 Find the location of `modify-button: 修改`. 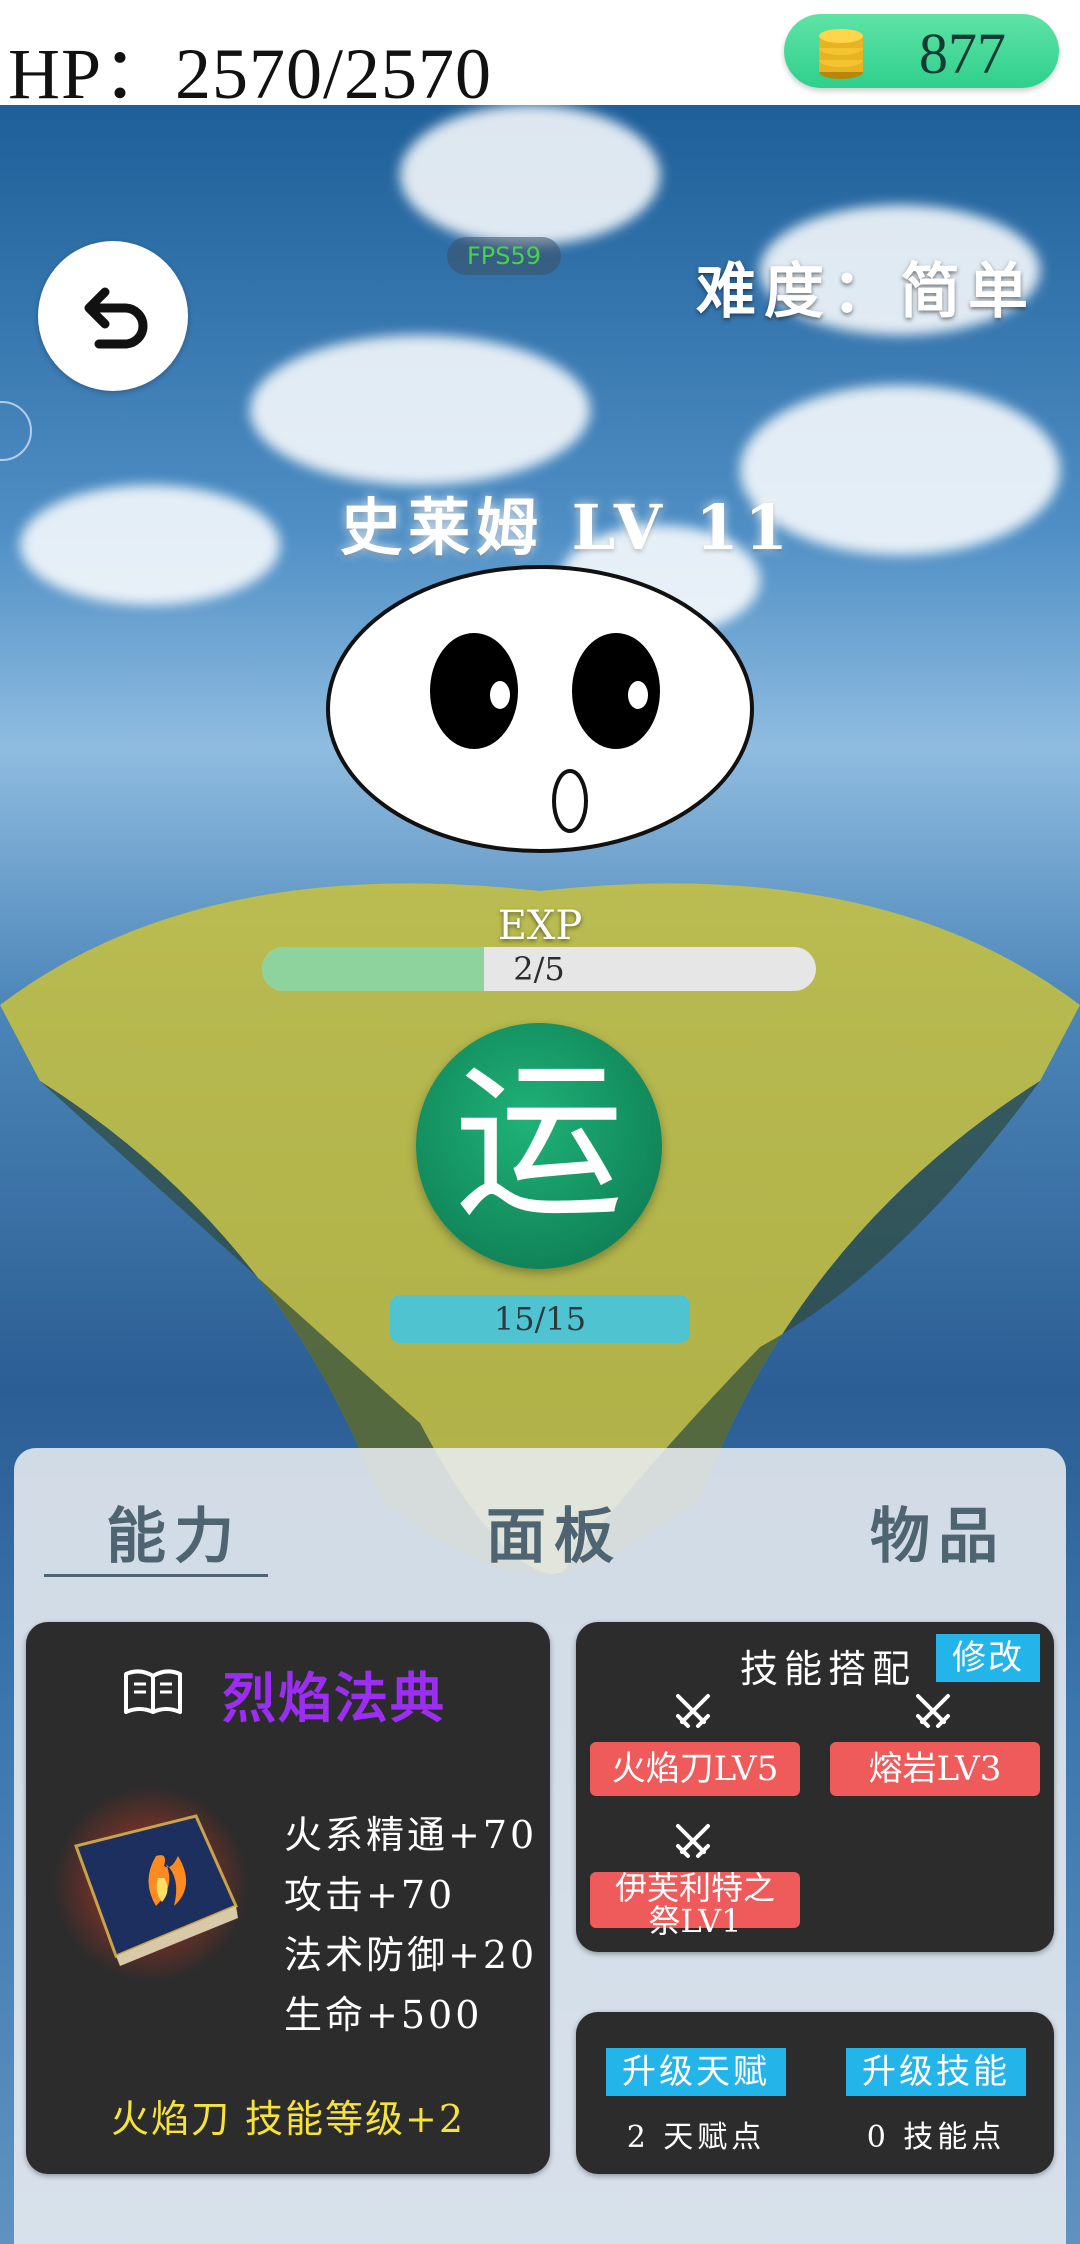

modify-button: 修改 is located at coordinates (988, 1658).